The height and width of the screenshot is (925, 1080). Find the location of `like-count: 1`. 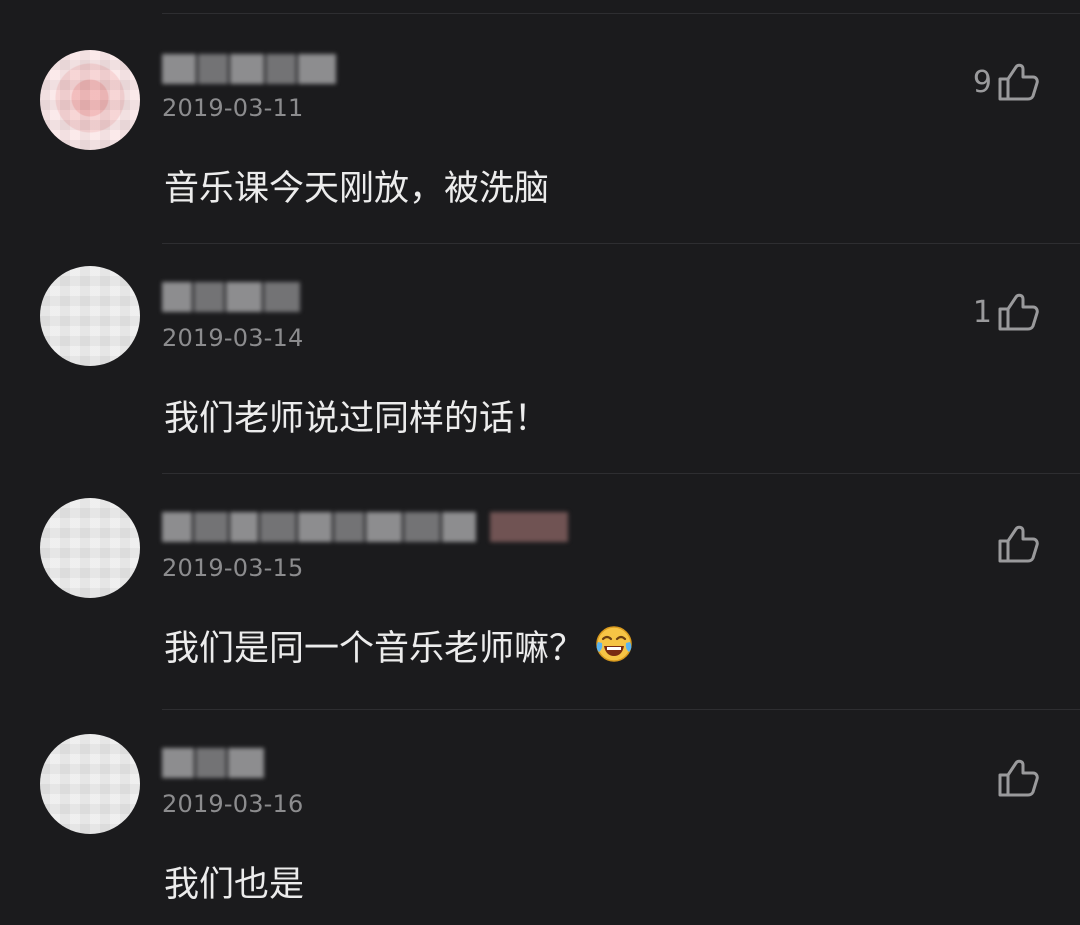

like-count: 1 is located at coordinates (982, 312).